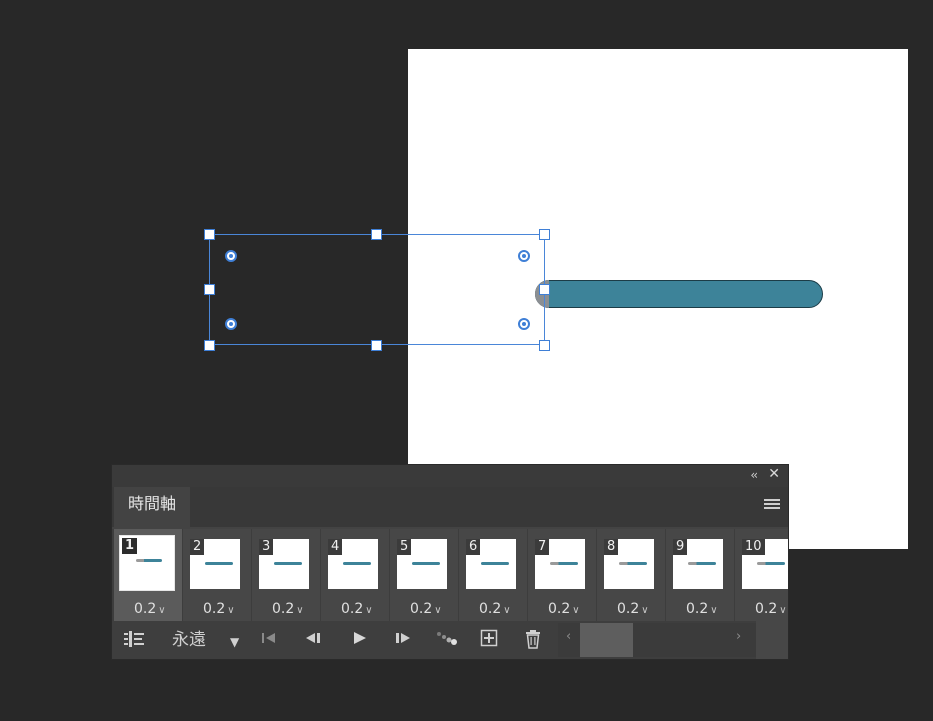 This screenshot has height=721, width=933. Describe the element at coordinates (562, 575) in the screenshot. I see `frame-7: 7 0.2 ∨` at that location.